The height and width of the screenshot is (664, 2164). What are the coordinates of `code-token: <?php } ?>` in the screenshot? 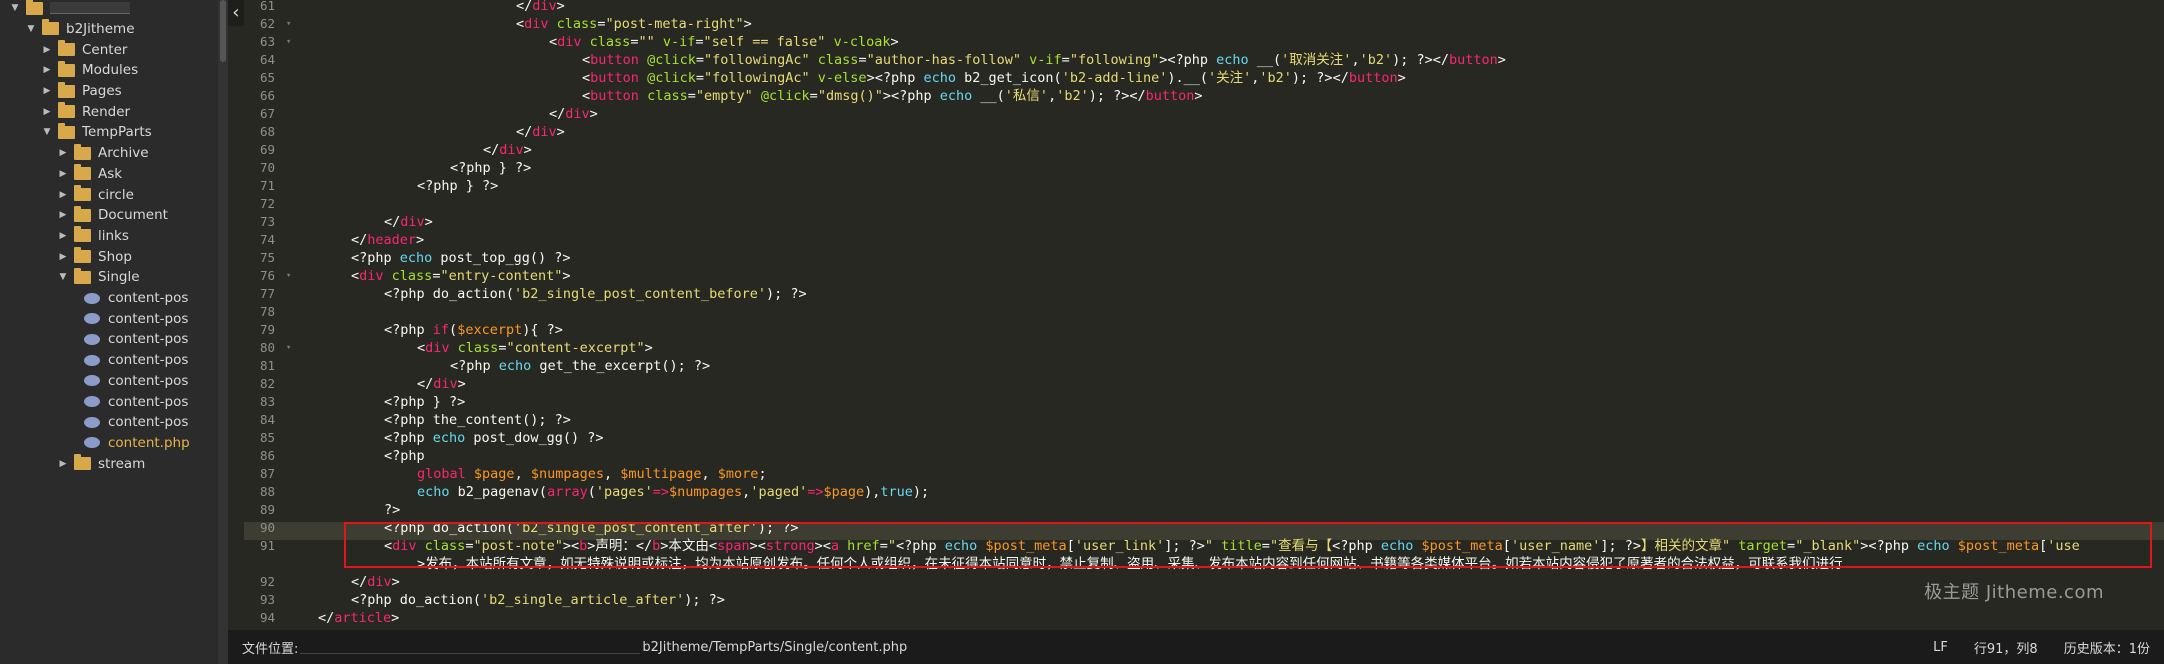 It's located at (425, 402).